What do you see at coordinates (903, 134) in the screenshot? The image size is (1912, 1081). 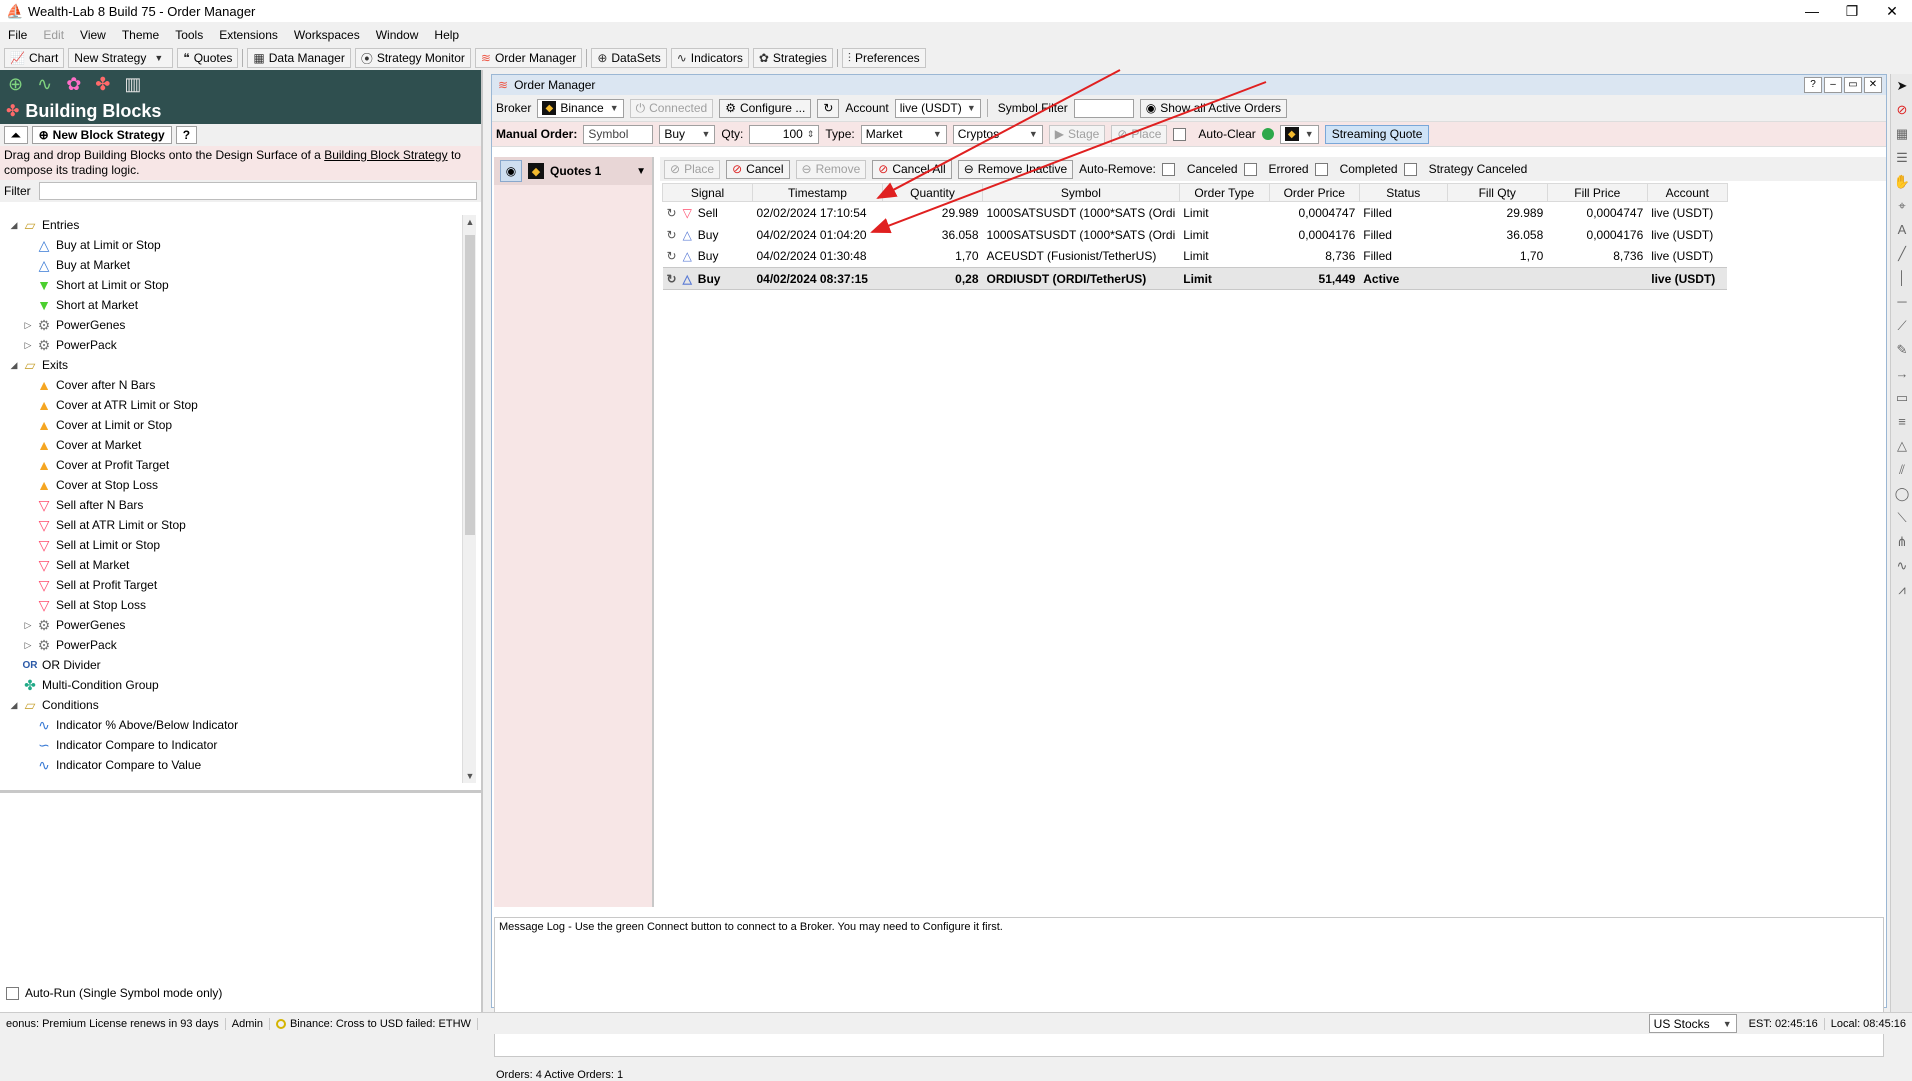 I see `order-type-select: Market ▼` at bounding box center [903, 134].